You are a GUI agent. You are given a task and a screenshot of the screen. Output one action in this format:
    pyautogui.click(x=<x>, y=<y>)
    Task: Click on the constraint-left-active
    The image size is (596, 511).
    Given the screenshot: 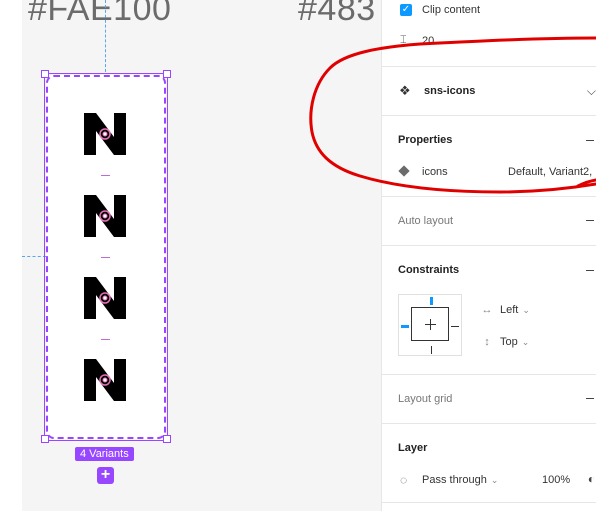 What is the action you would take?
    pyautogui.click(x=405, y=326)
    